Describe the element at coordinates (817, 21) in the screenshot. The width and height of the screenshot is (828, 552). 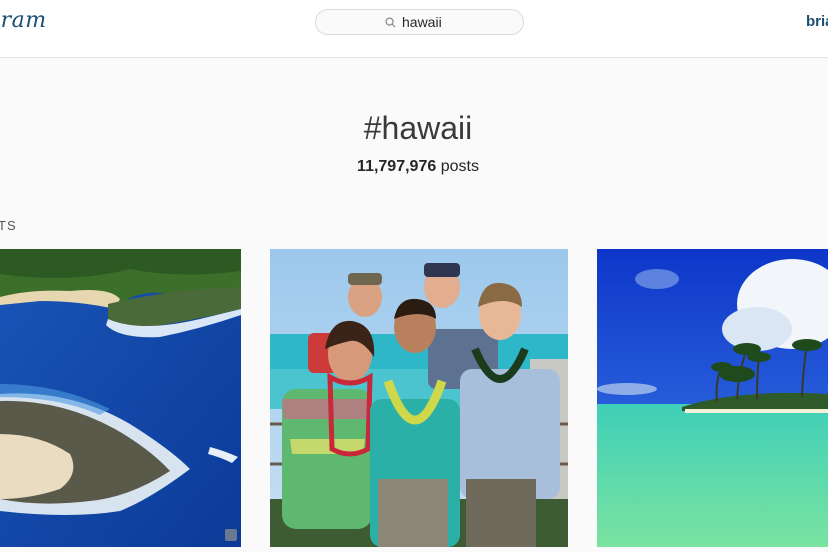
I see `user-profile-link: bria` at that location.